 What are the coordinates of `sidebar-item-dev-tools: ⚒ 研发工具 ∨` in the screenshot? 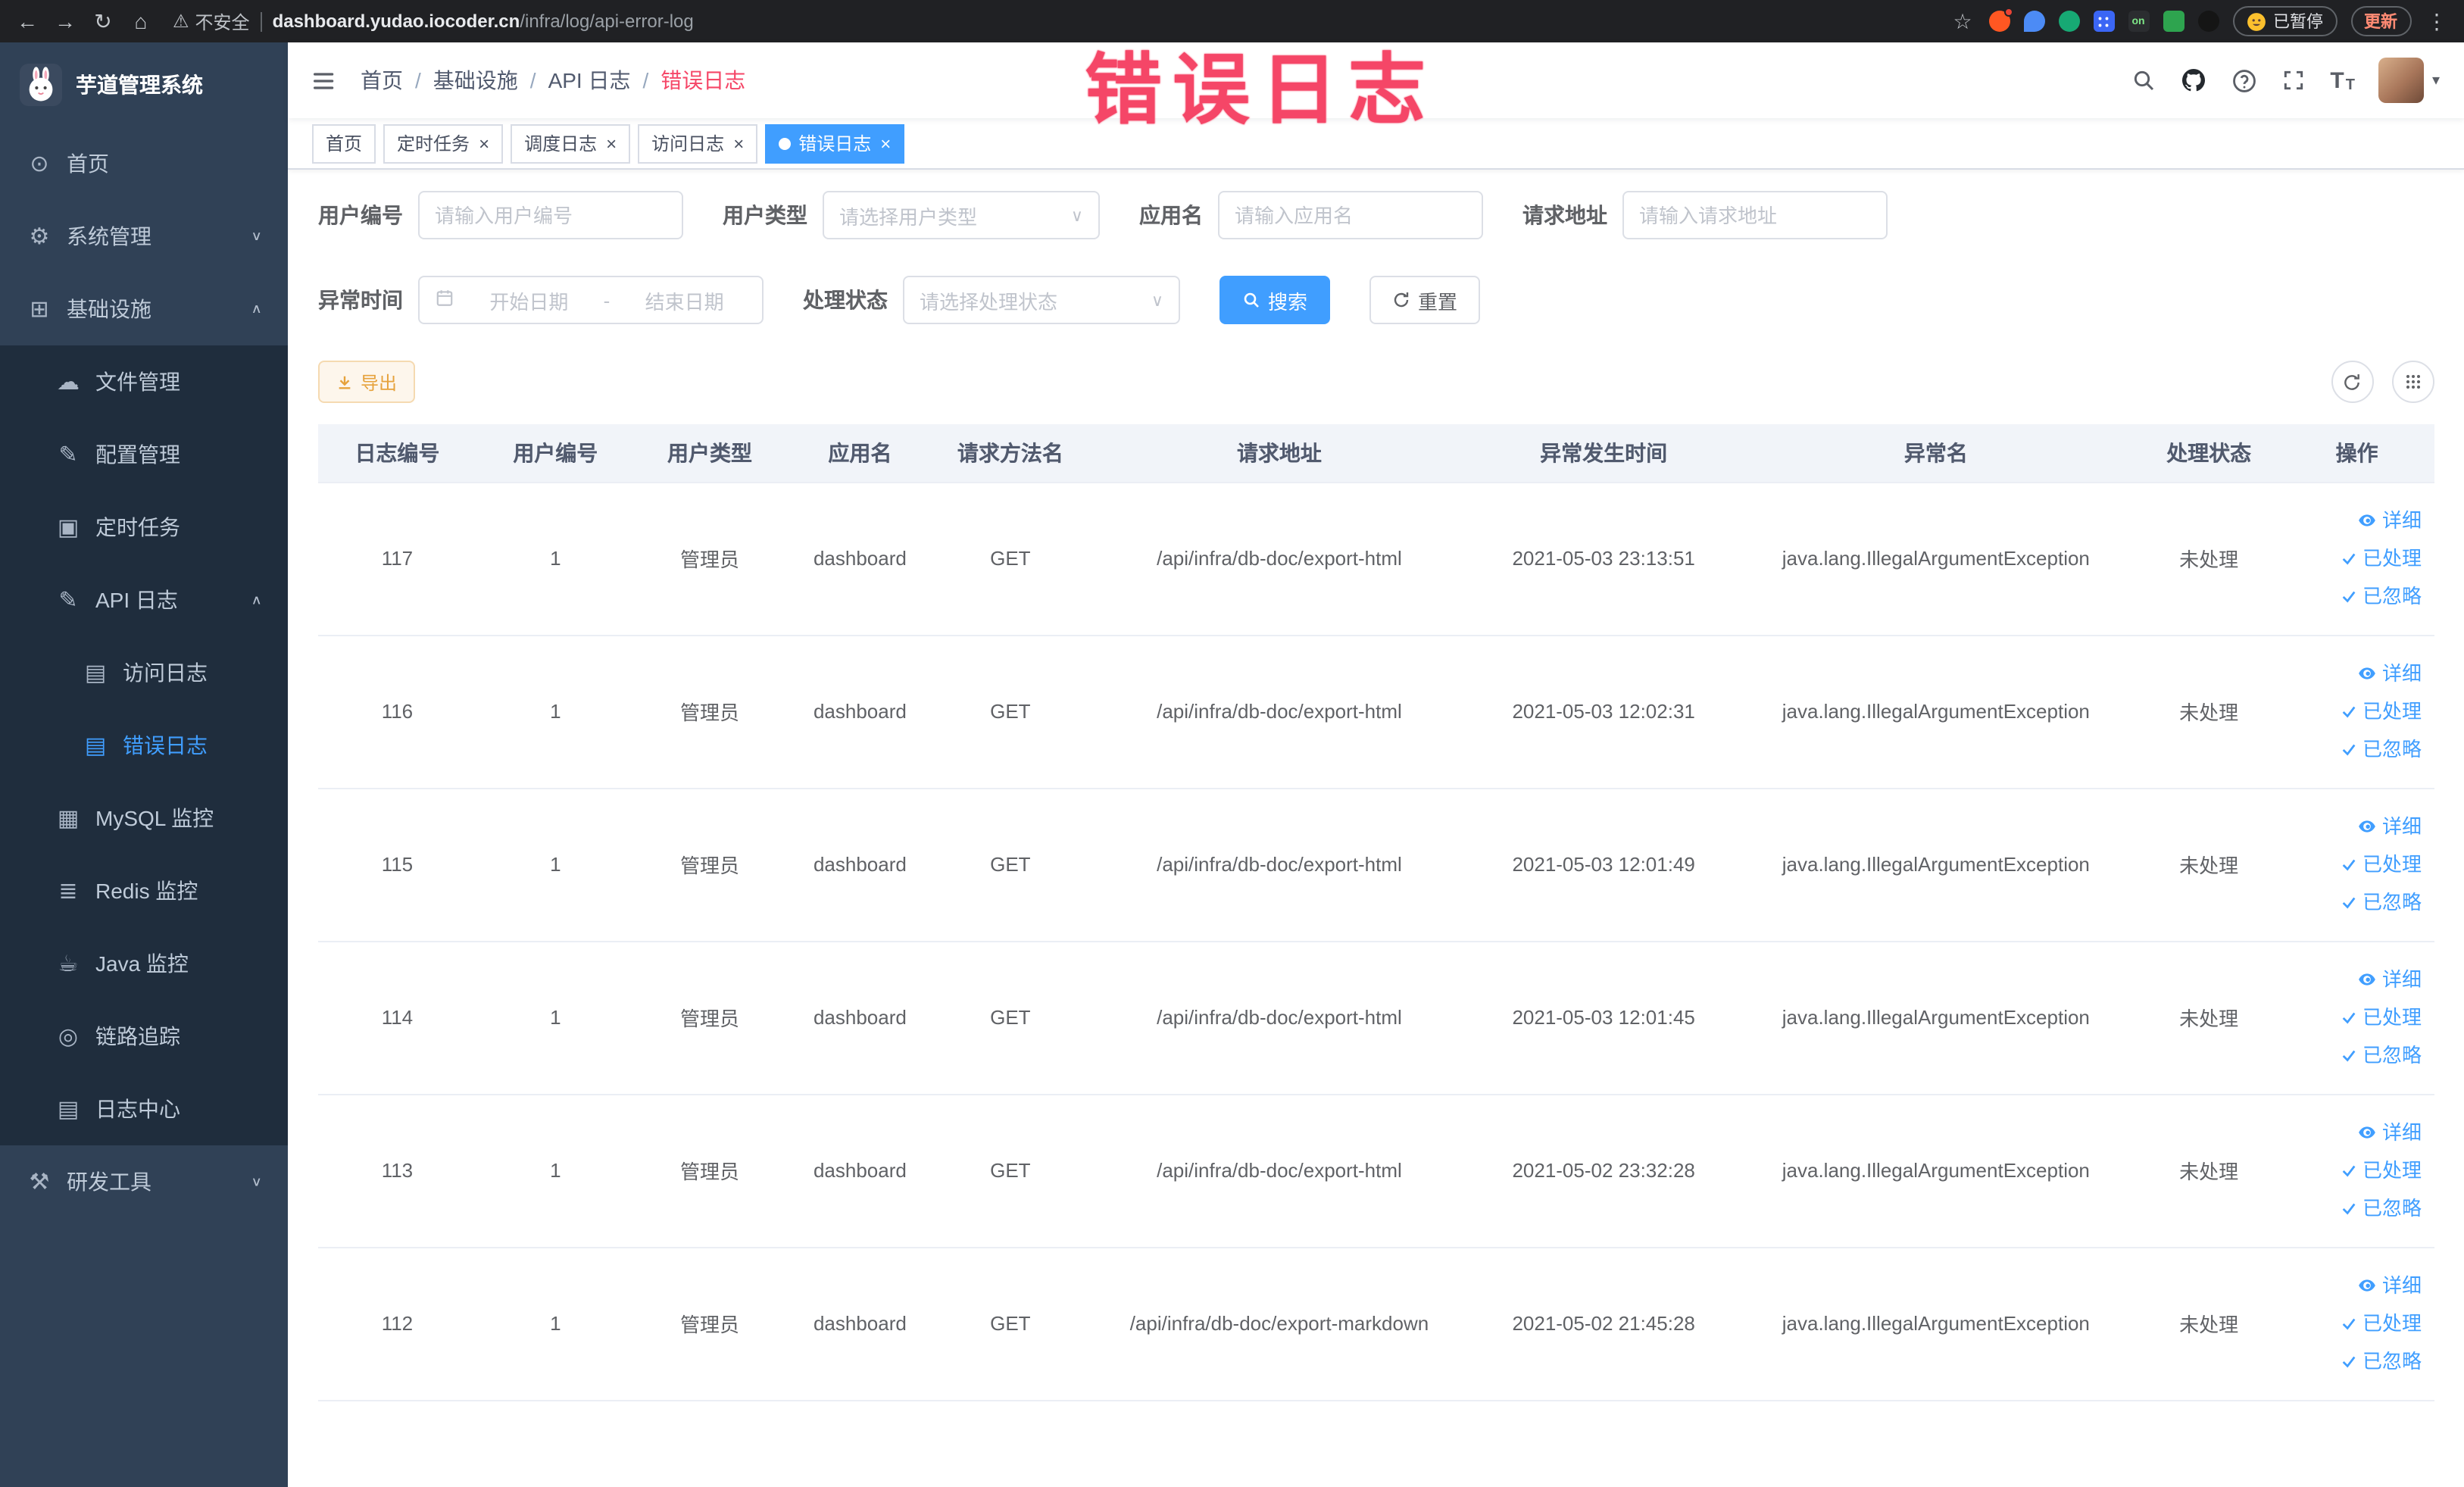 It's located at (144, 1181).